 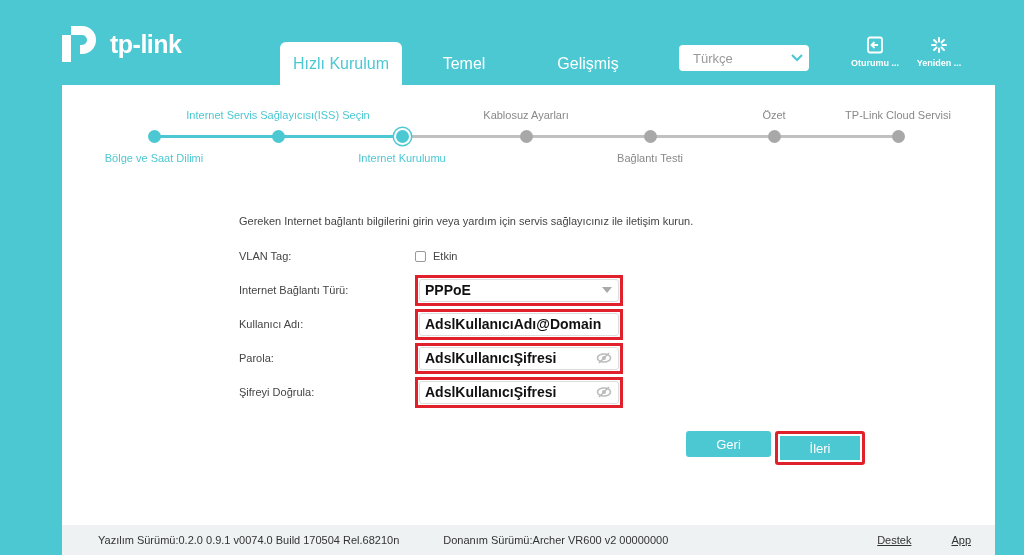 I want to click on nav-tab: Hızlı Kurulum, so click(x=341, y=63).